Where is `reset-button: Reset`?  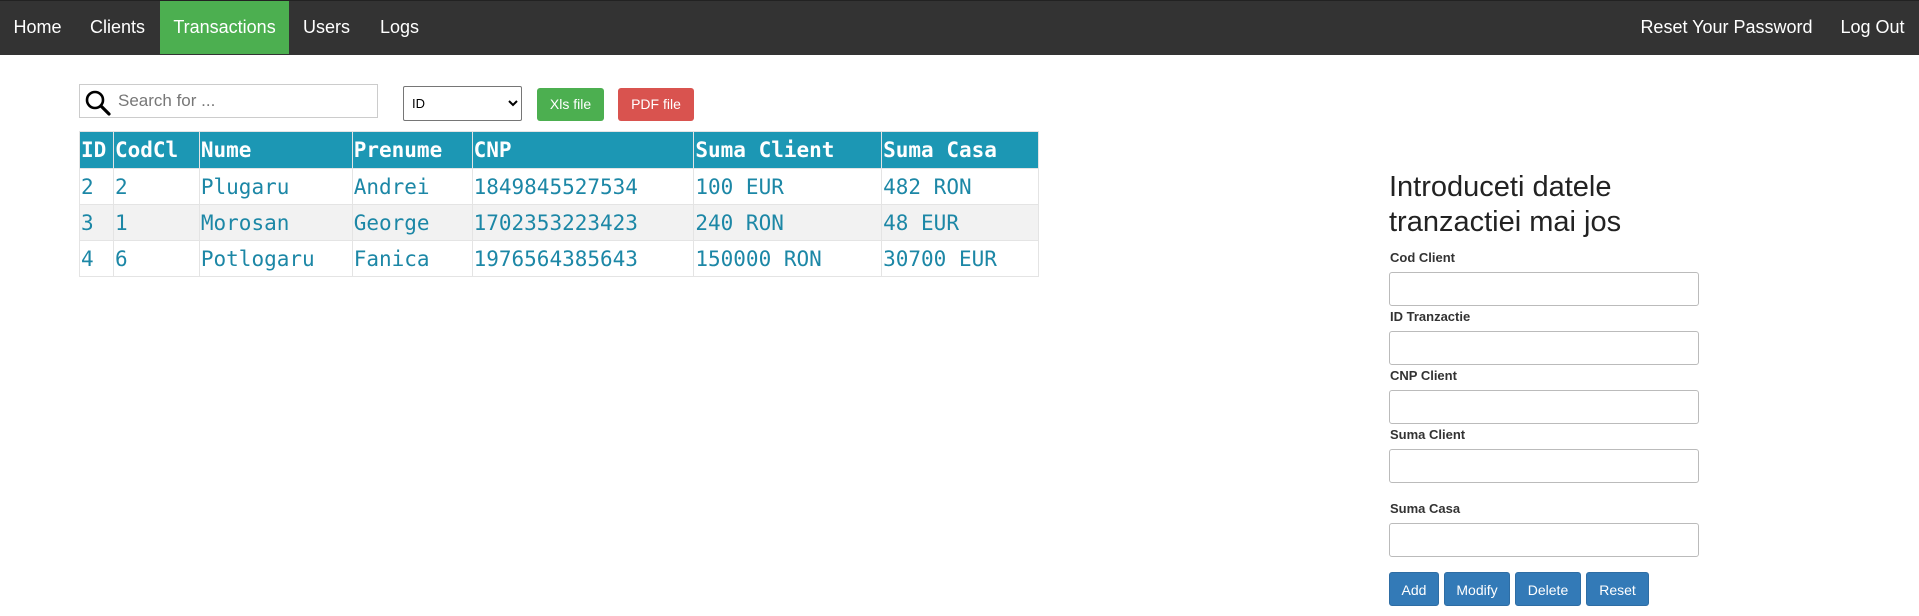
reset-button: Reset is located at coordinates (1617, 589).